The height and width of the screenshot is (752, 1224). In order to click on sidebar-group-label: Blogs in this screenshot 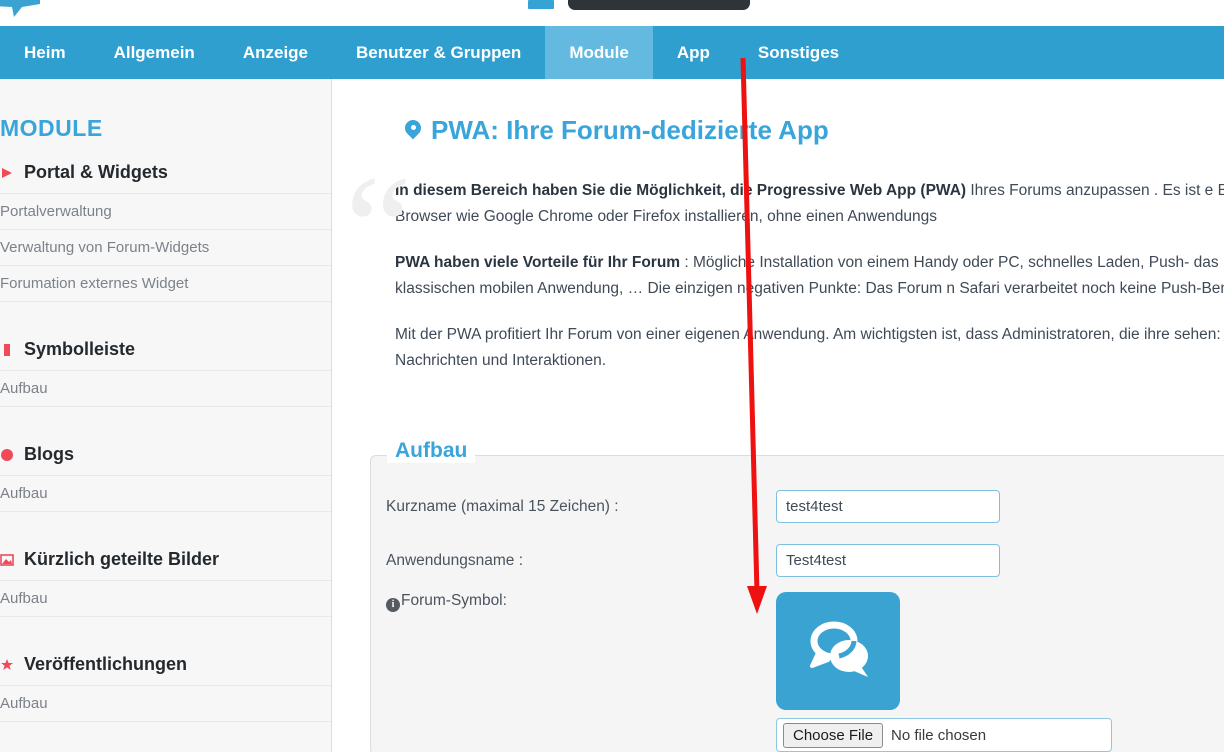, I will do `click(49, 454)`.